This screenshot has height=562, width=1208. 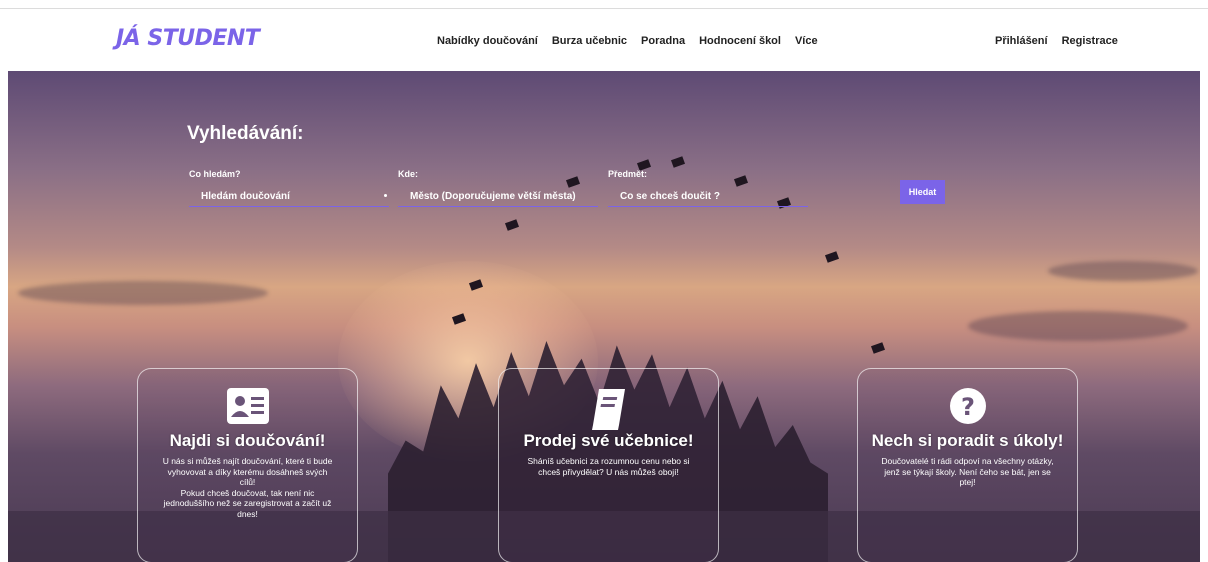 What do you see at coordinates (1090, 41) in the screenshot?
I see `register-link: Registrace` at bounding box center [1090, 41].